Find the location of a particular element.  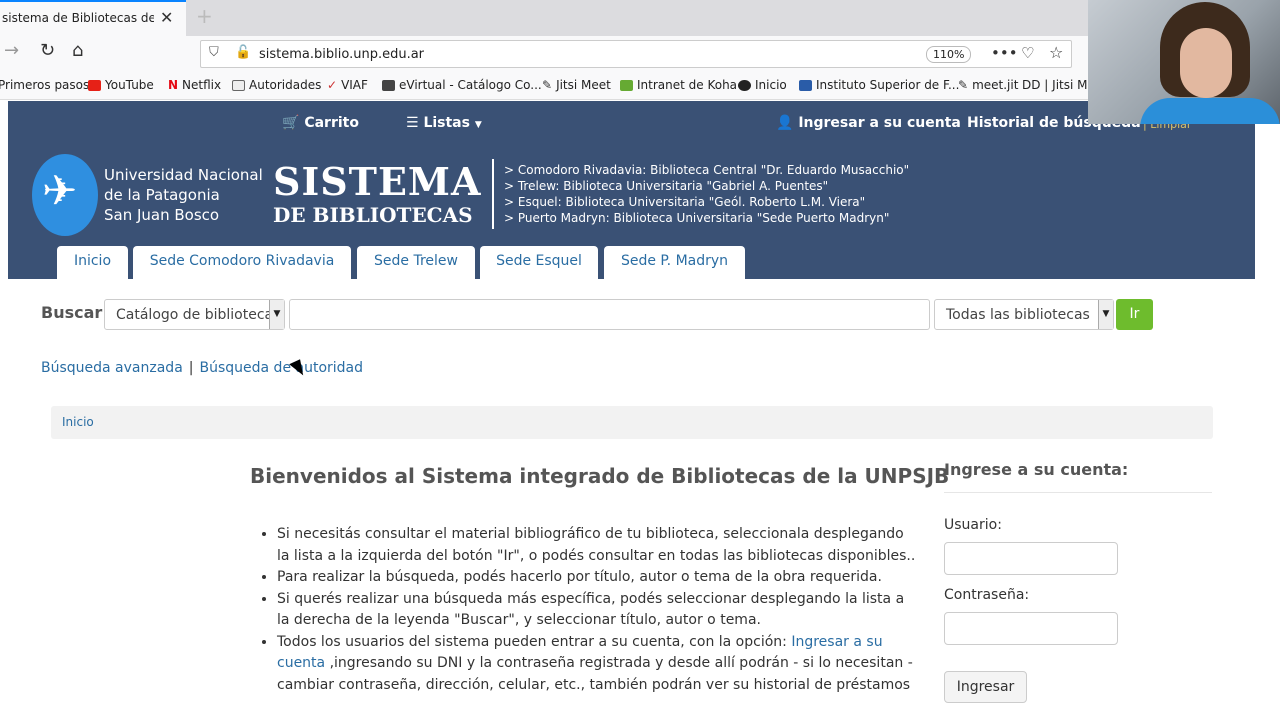

pocket-icon: ♡ is located at coordinates (1027, 53).